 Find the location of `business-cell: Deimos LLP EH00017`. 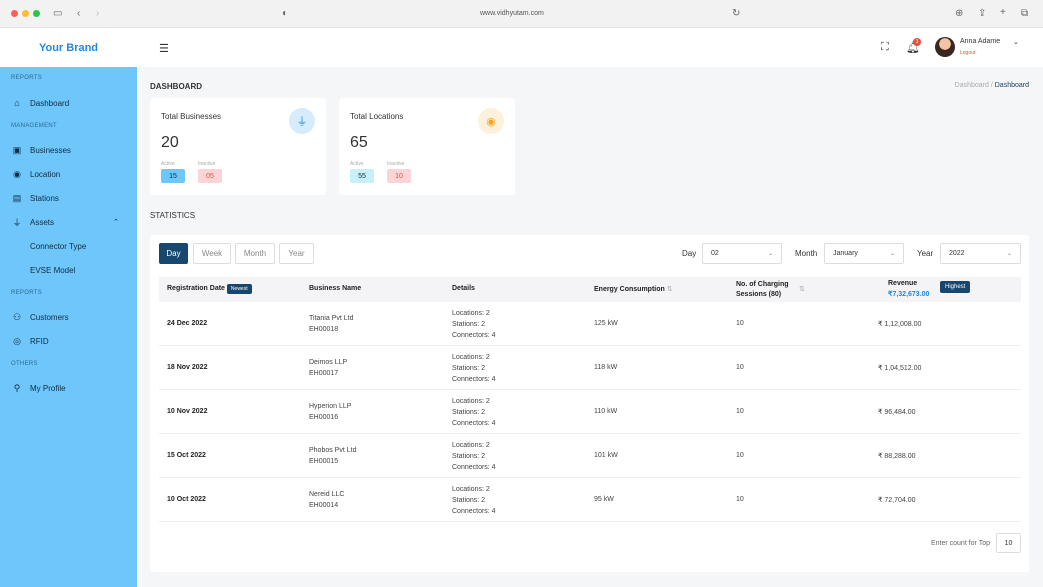

business-cell: Deimos LLP EH00017 is located at coordinates (328, 368).